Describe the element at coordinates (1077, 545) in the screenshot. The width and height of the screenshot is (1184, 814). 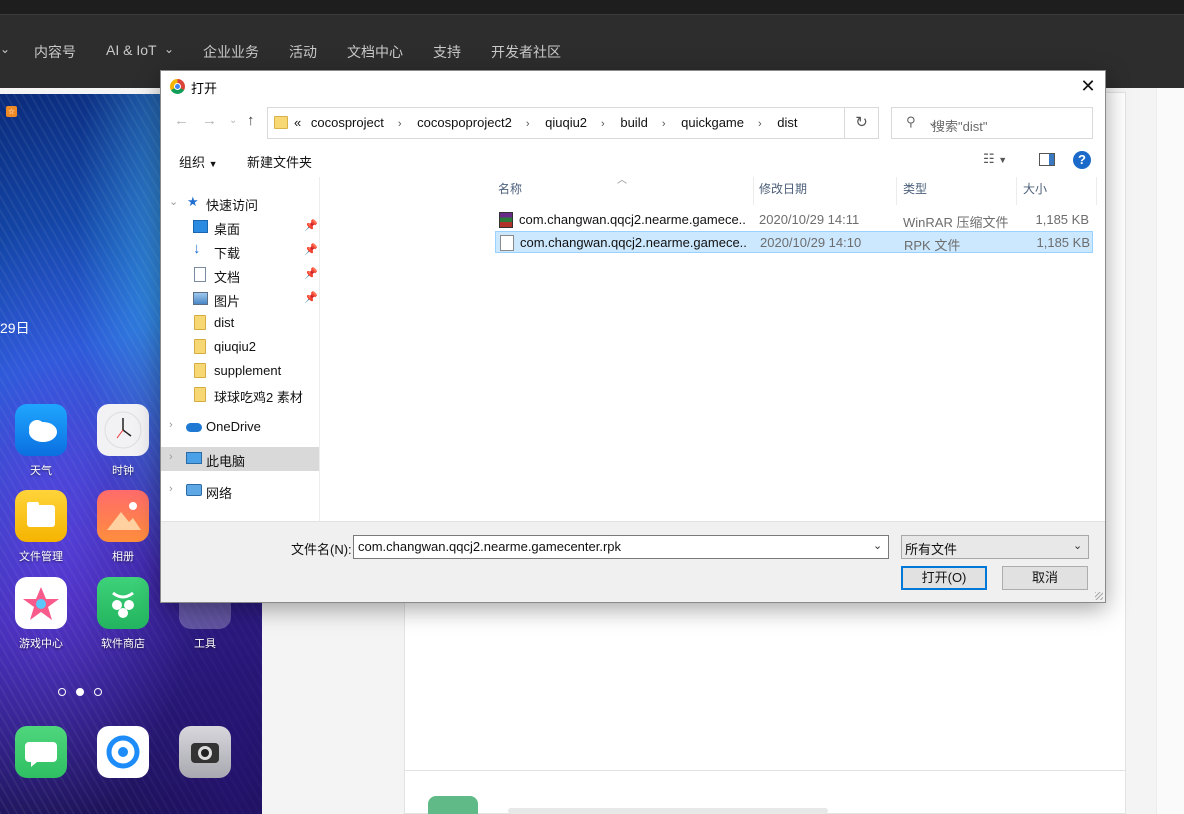
I see `filetype-dropdown-chevron-icon: ⌄` at that location.